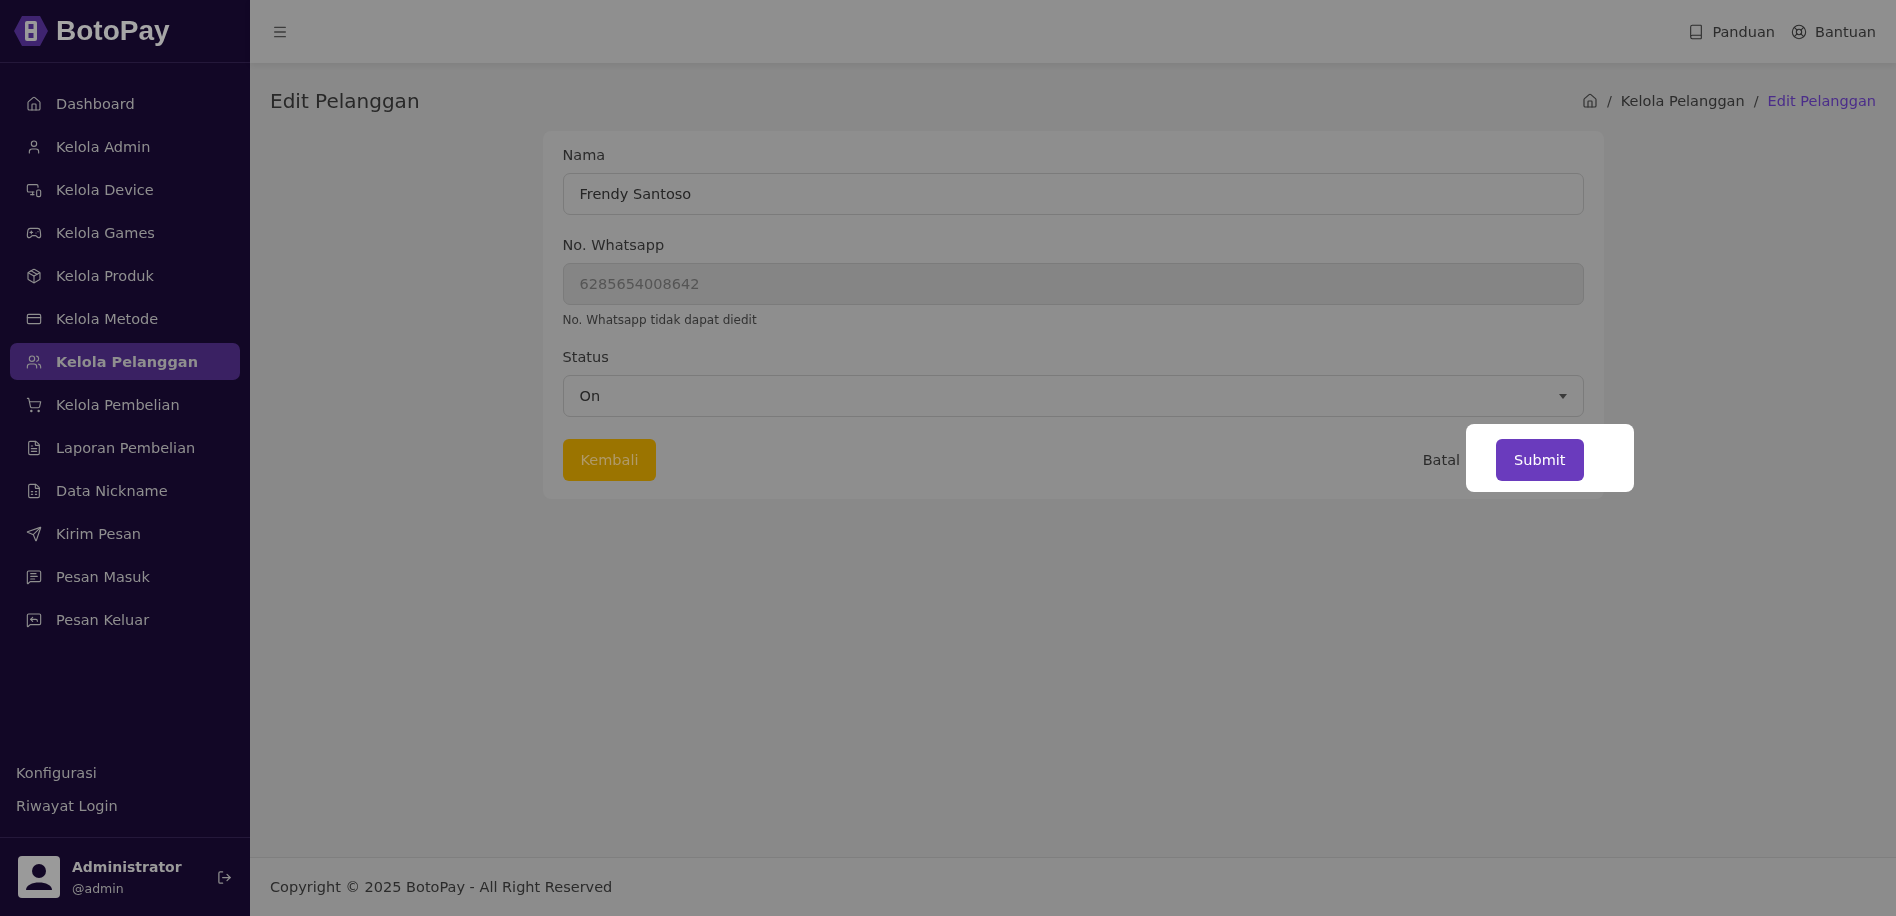  What do you see at coordinates (125, 232) in the screenshot?
I see `sidebar-item: Kelola Games` at bounding box center [125, 232].